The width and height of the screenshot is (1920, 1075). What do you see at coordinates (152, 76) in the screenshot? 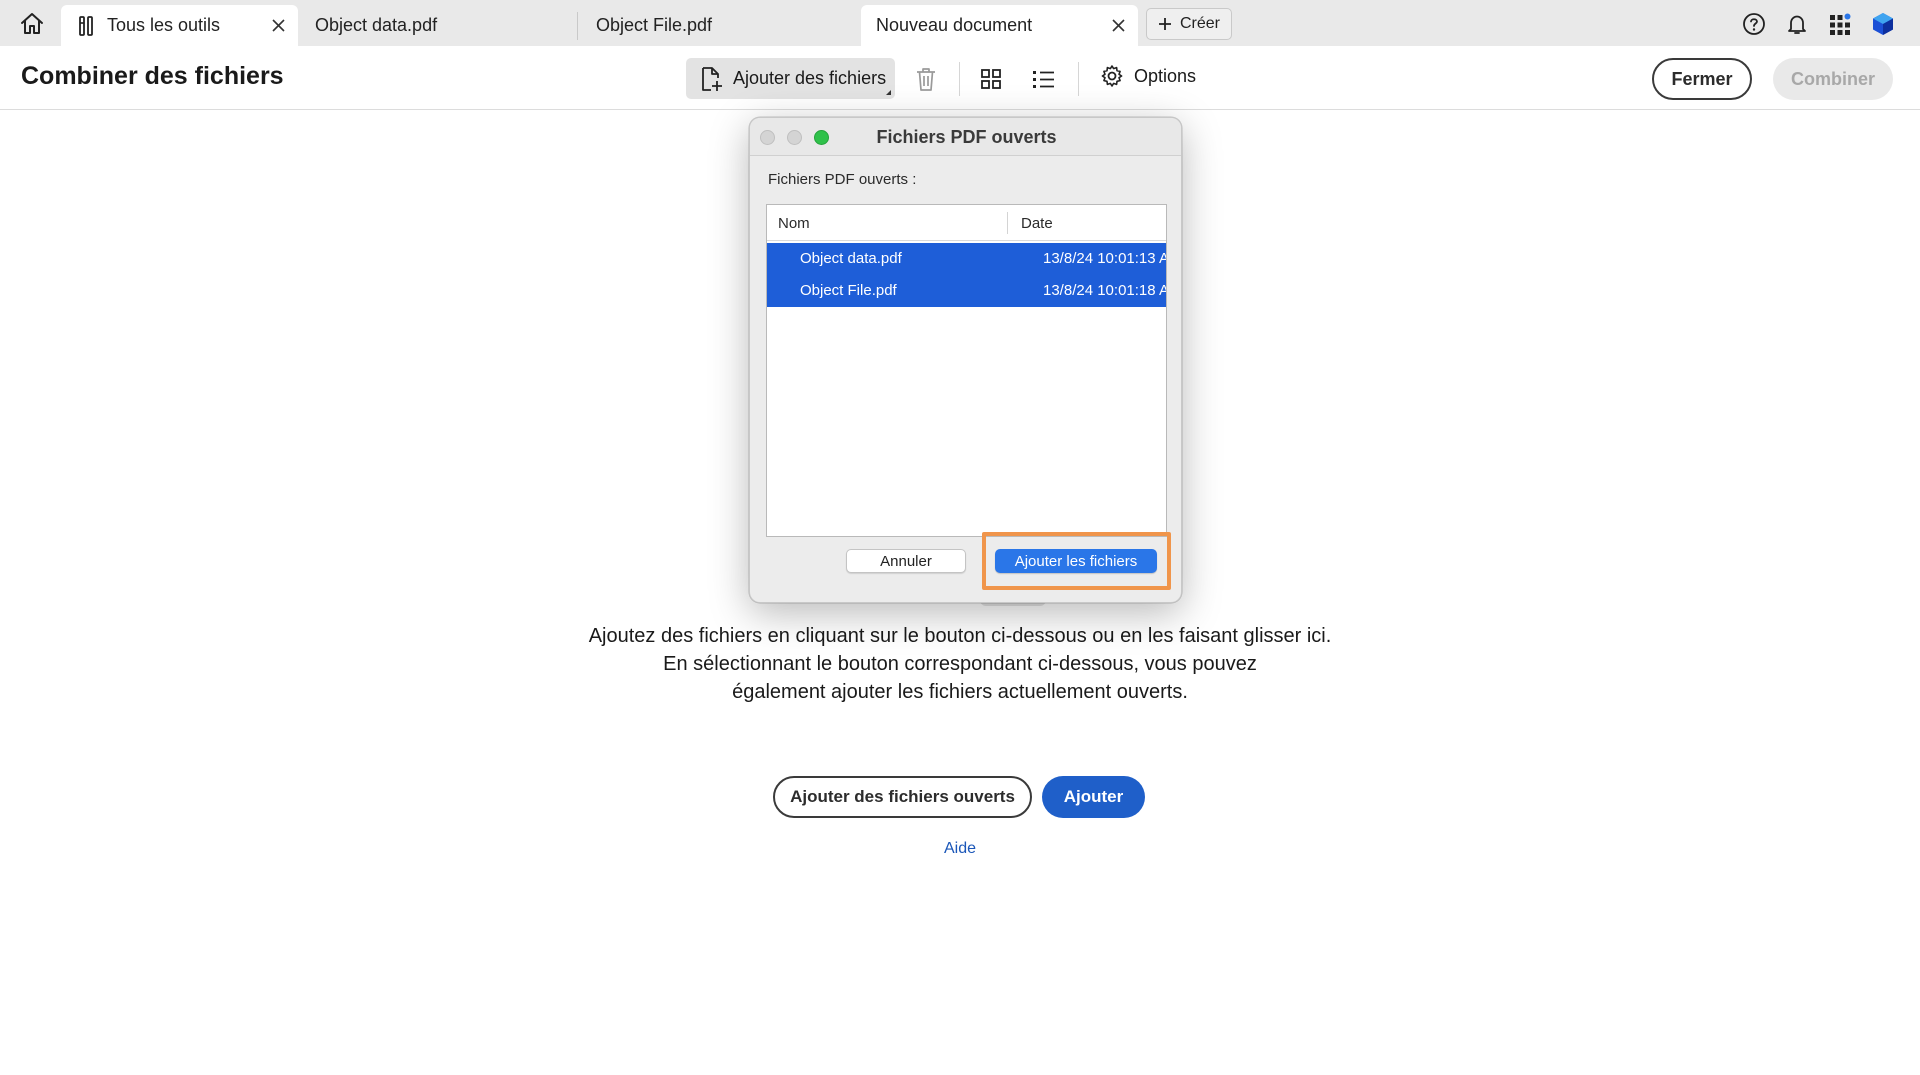
I see `page-title: Combiner des fichiers` at bounding box center [152, 76].